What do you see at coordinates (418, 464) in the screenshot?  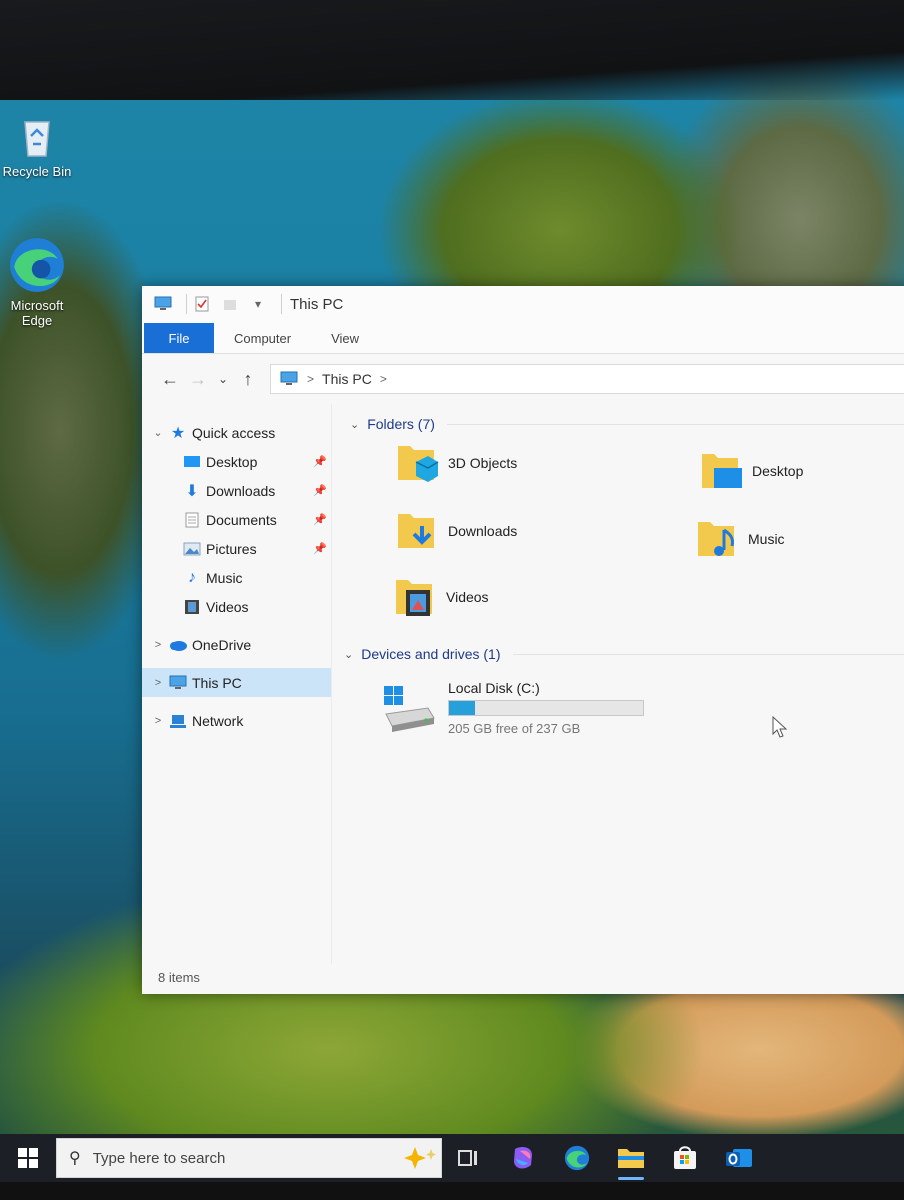 I see `3d-objects-folder-icon` at bounding box center [418, 464].